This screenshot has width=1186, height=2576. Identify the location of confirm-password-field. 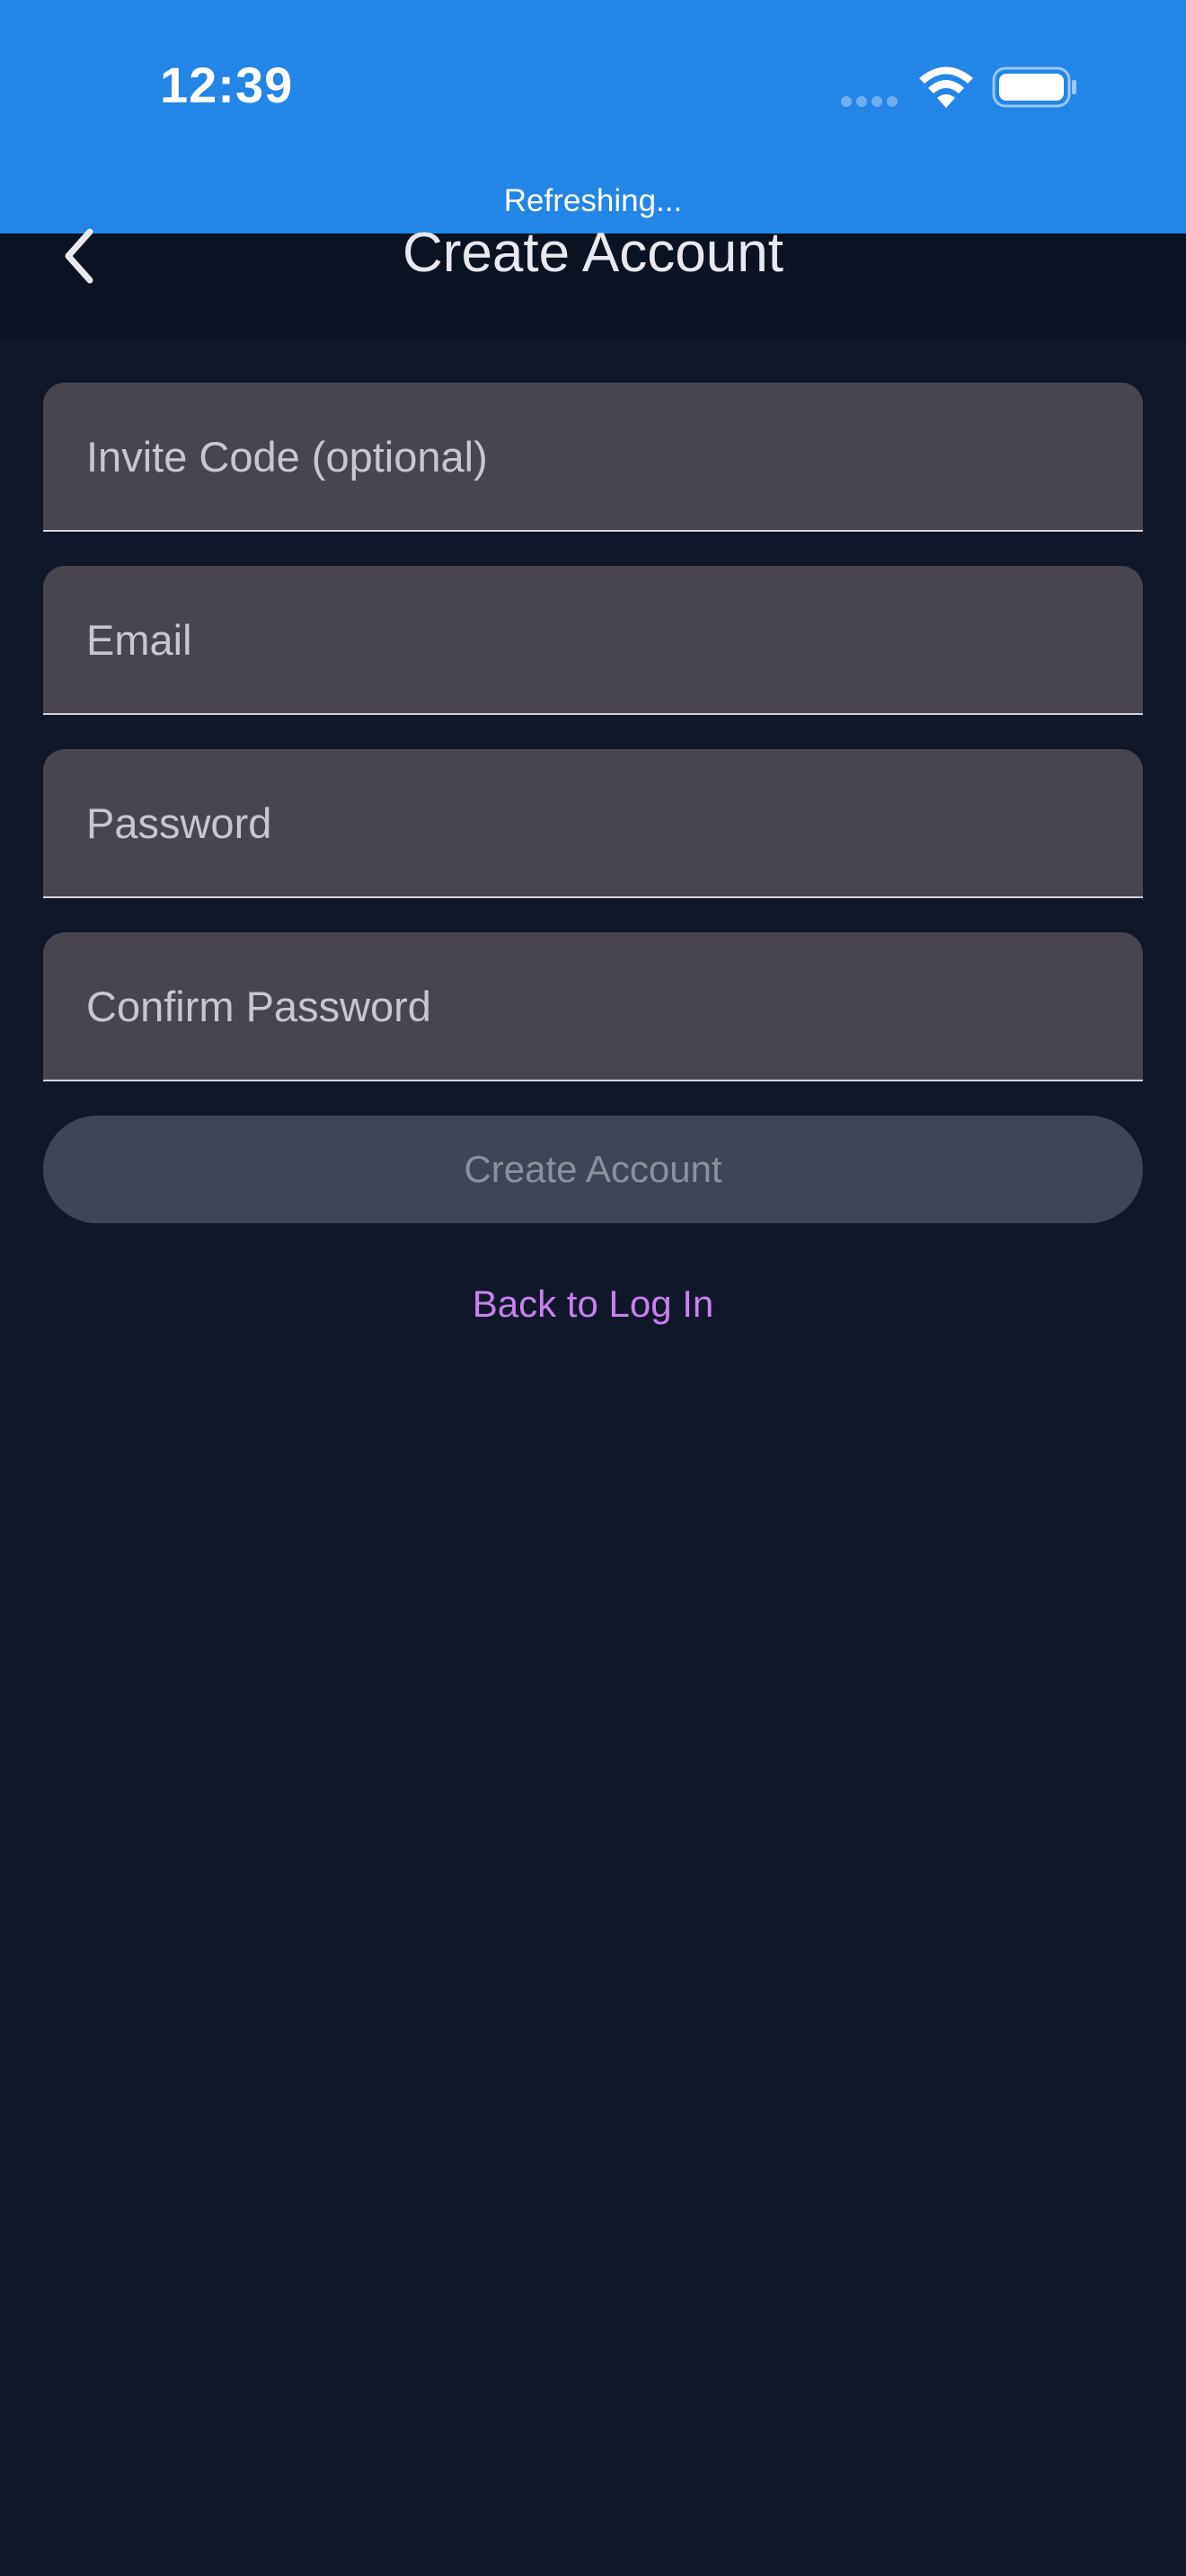
(593, 1006).